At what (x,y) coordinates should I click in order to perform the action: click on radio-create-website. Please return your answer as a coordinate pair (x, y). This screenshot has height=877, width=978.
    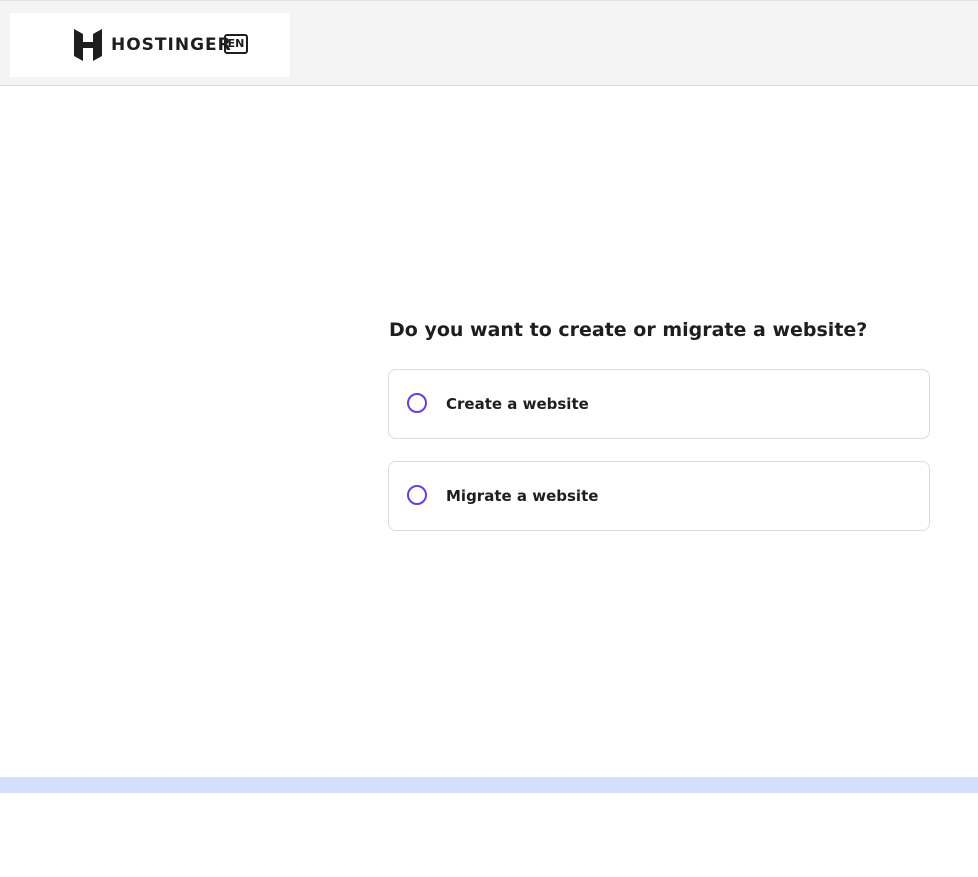
    Looking at the image, I should click on (417, 403).